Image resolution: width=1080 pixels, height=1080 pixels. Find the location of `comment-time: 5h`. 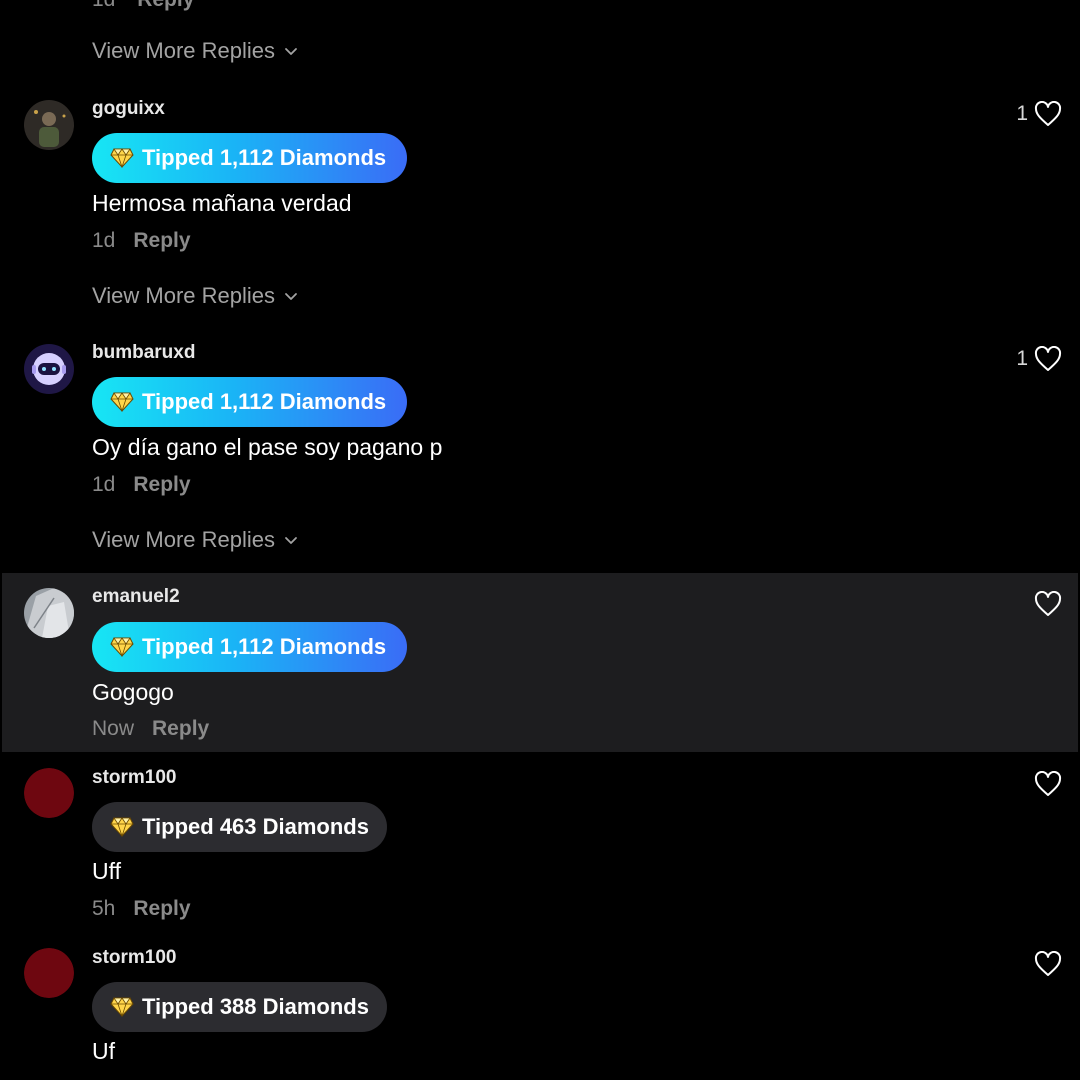

comment-time: 5h is located at coordinates (104, 908).